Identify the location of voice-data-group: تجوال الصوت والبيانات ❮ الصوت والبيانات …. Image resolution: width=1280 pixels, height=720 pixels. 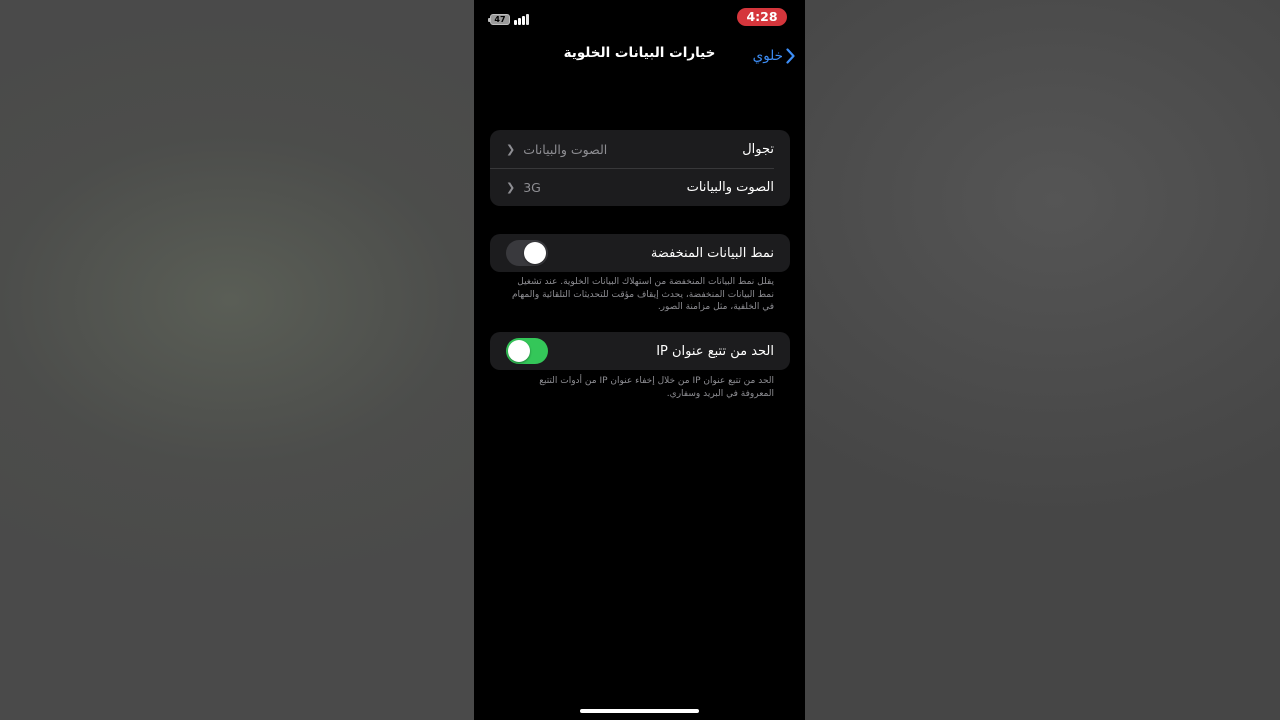
(640, 168).